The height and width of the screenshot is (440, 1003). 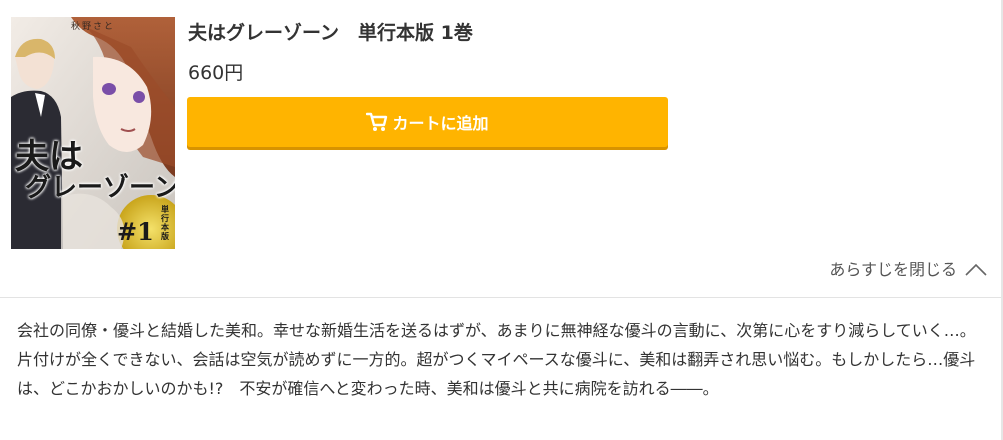 What do you see at coordinates (893, 269) in the screenshot?
I see `toggle-synopsis-label: あらすじを閉じる` at bounding box center [893, 269].